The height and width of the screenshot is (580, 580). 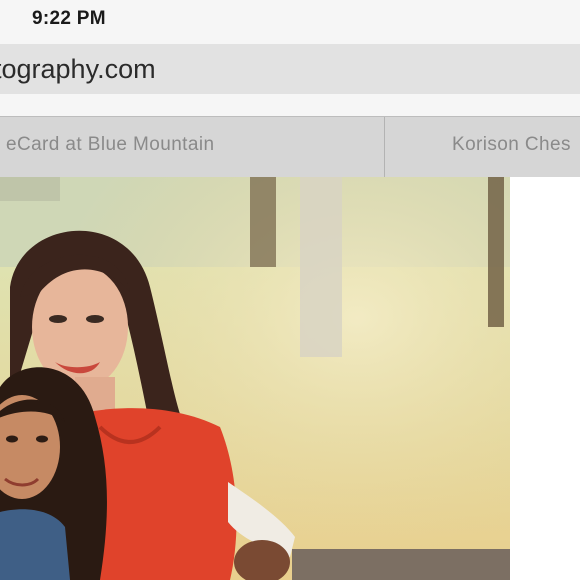 I want to click on address-field: tography.com, so click(x=290, y=69).